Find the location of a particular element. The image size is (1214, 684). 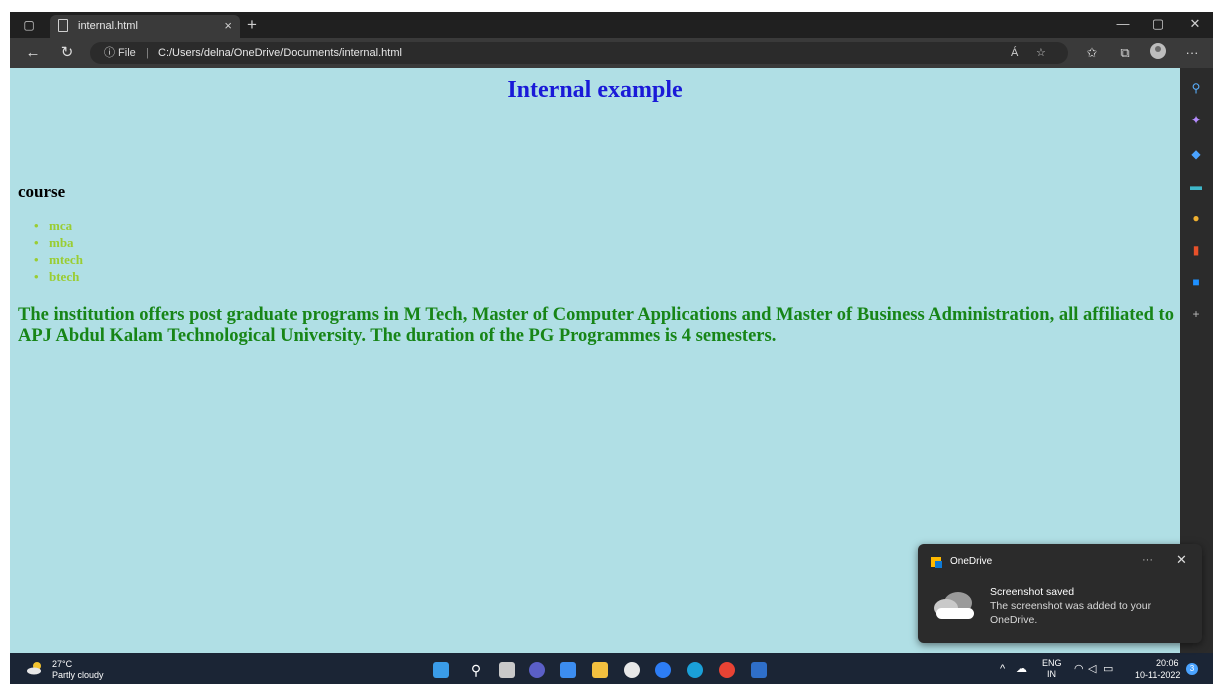

search-icon: ⚲ is located at coordinates (1196, 88).